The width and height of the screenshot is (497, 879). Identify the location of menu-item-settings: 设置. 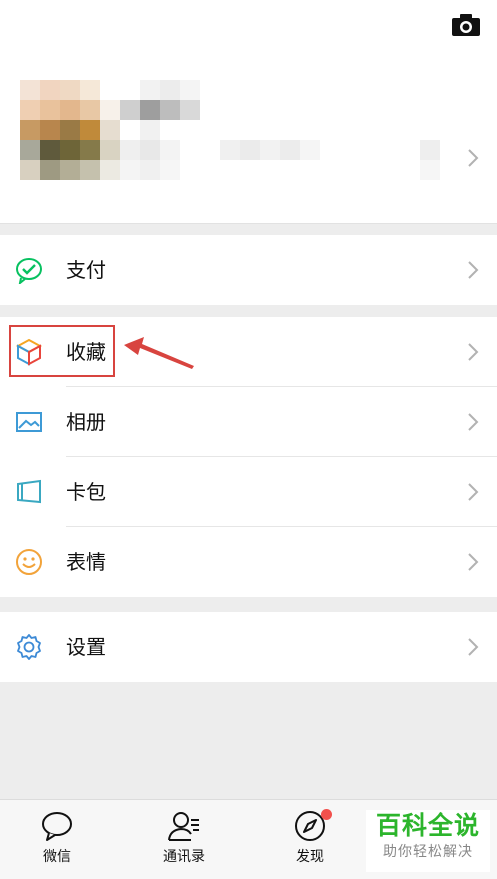
(248, 647).